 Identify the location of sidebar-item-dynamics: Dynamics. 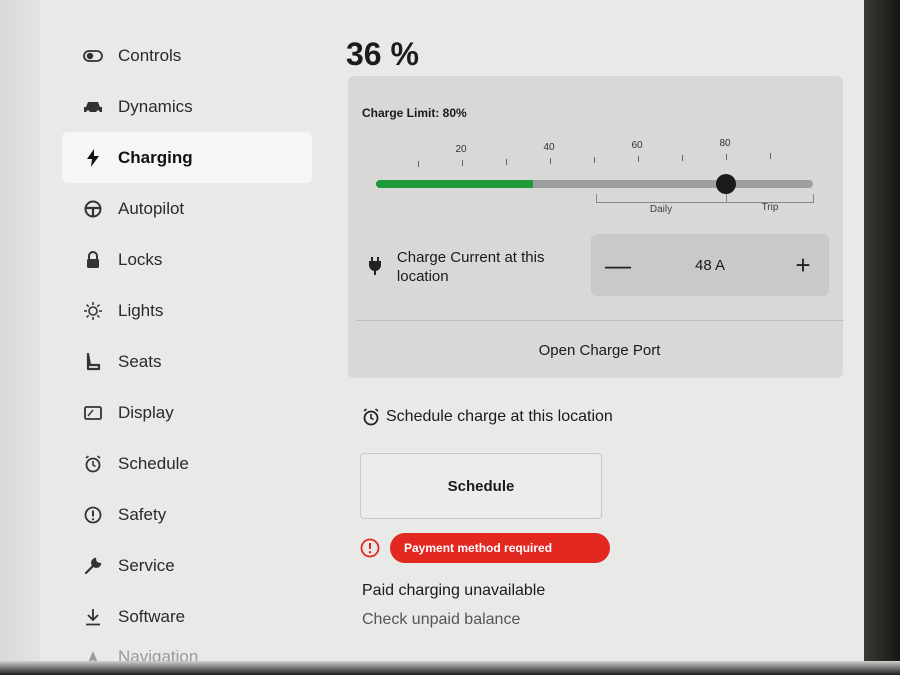
(187, 106).